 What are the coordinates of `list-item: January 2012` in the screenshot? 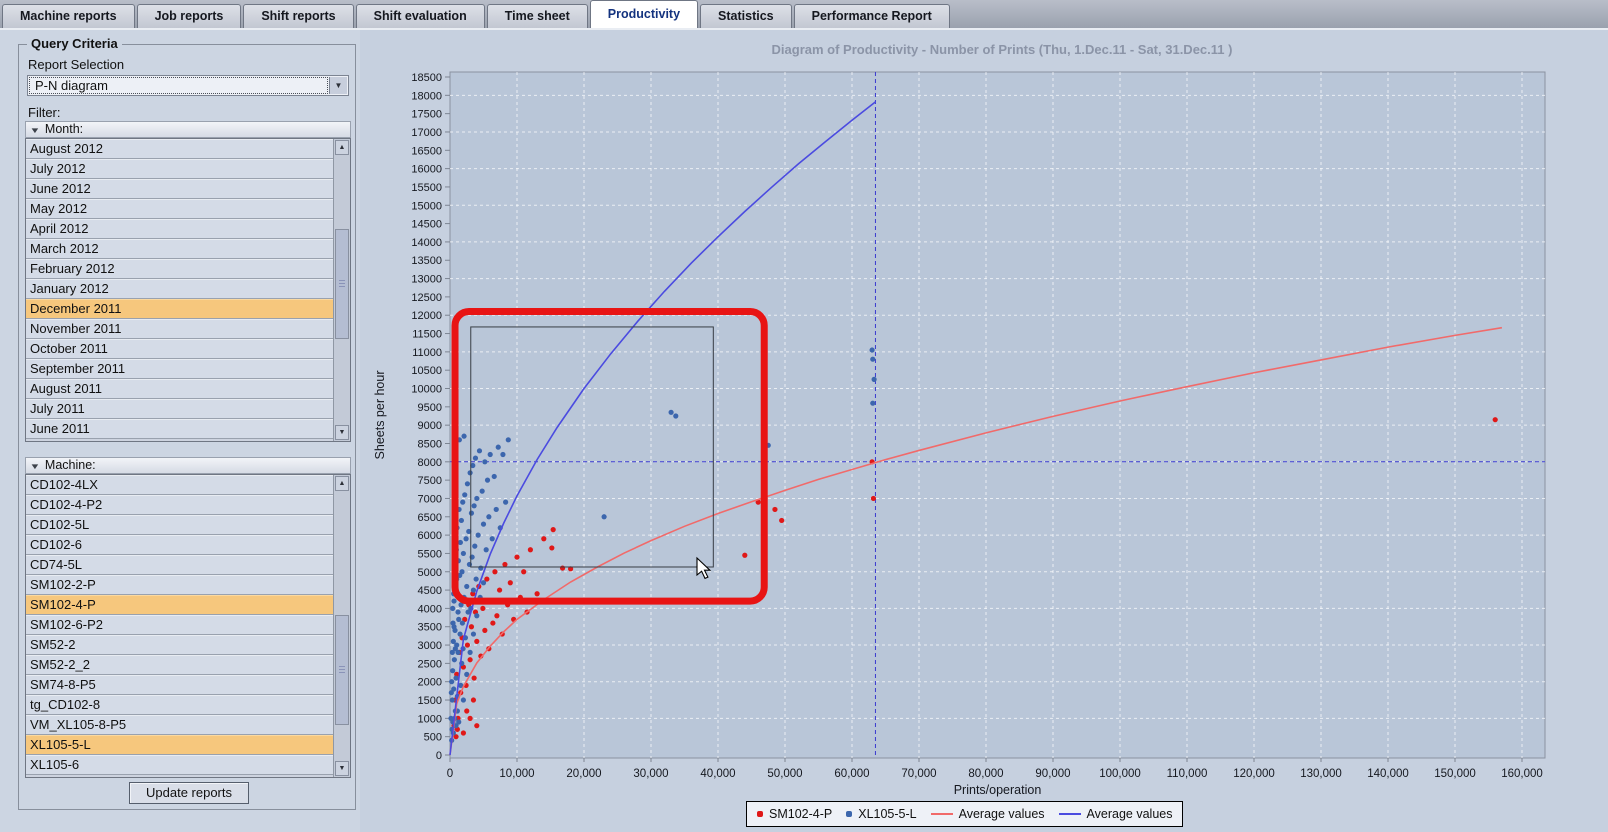 It's located at (179, 289).